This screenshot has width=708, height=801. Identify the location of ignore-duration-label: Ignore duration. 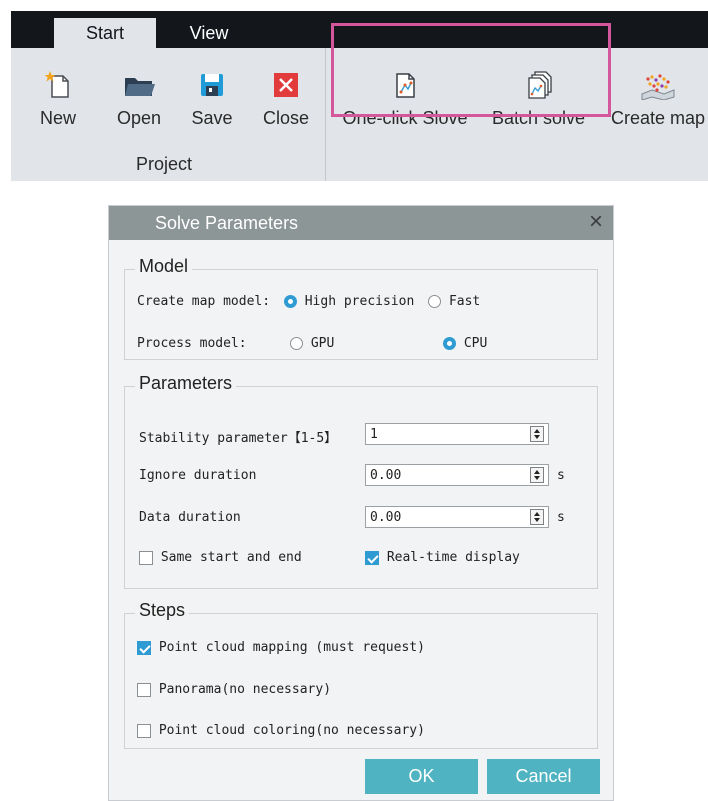
(198, 475).